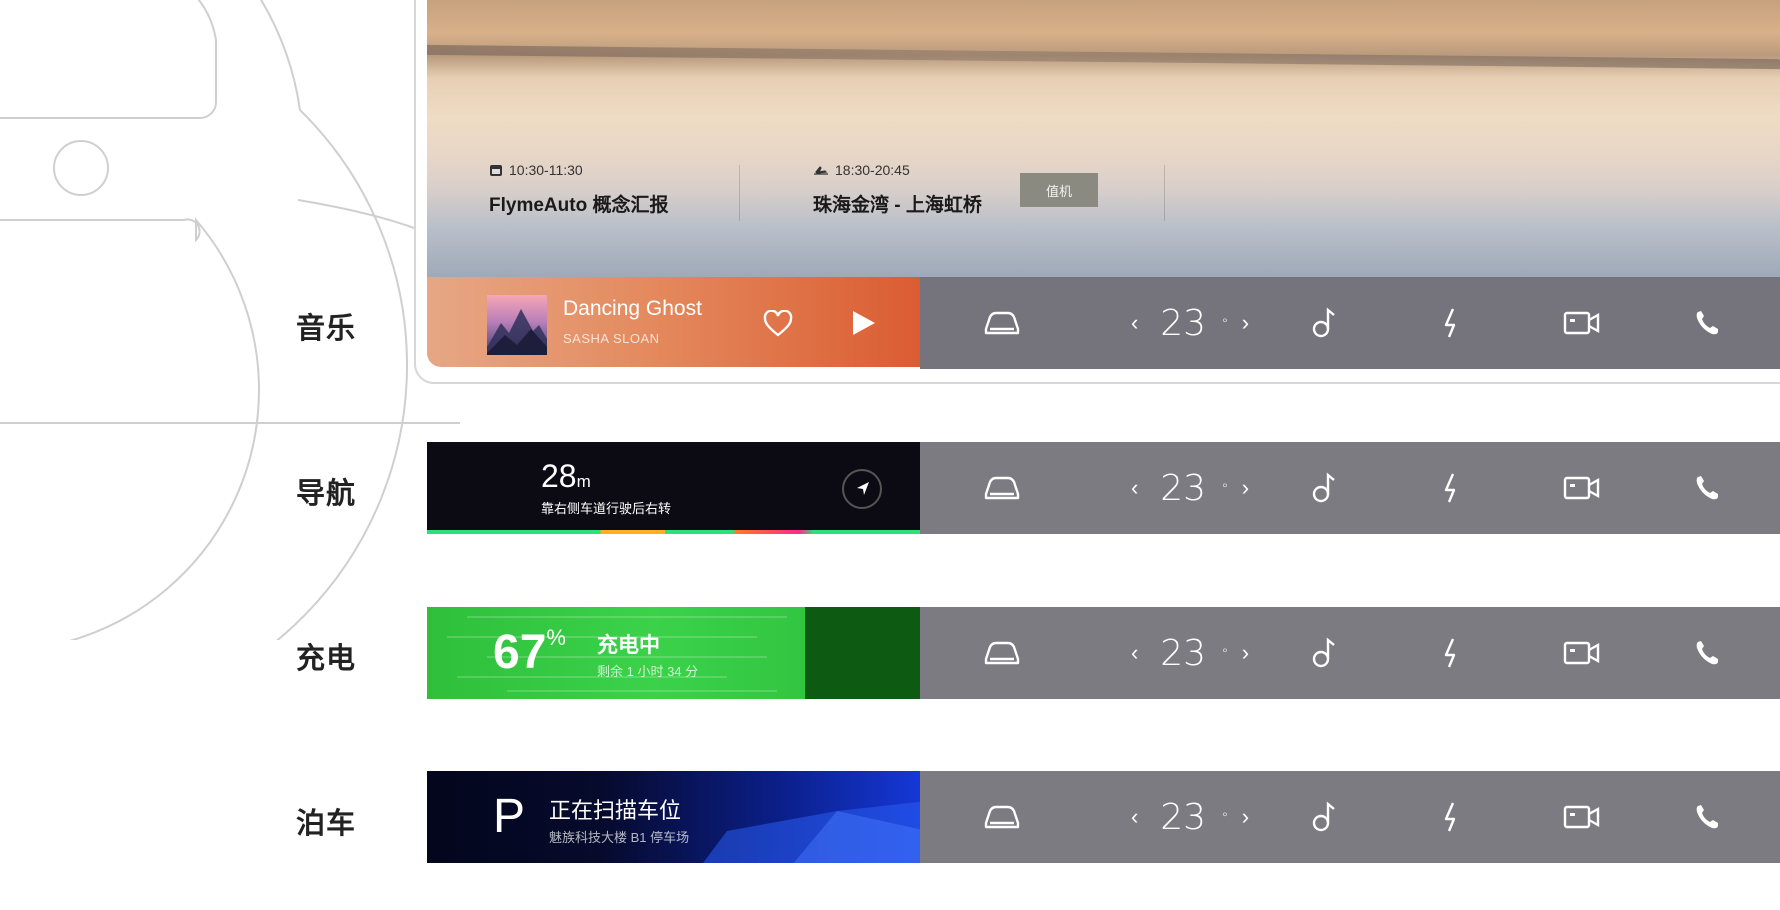  I want to click on charge-remaining: 剩余 1 小时 34 分, so click(648, 671).